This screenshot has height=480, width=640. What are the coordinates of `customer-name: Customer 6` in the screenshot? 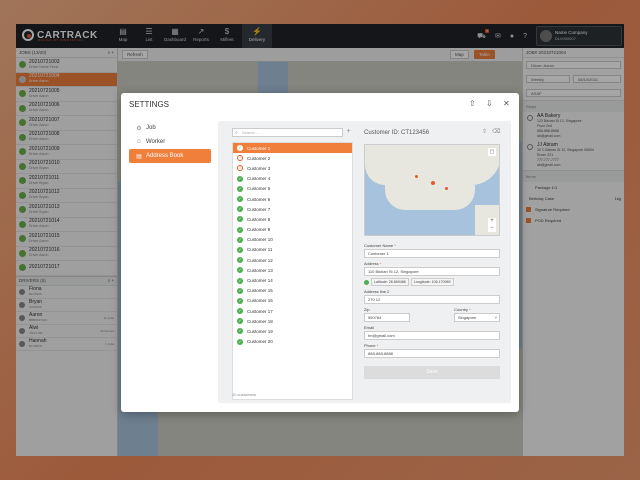 It's located at (259, 199).